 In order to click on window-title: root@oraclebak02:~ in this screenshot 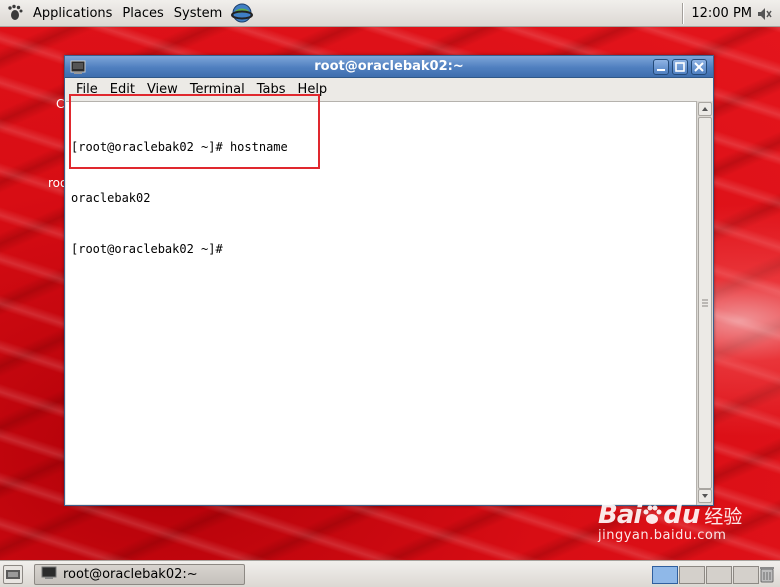, I will do `click(389, 66)`.